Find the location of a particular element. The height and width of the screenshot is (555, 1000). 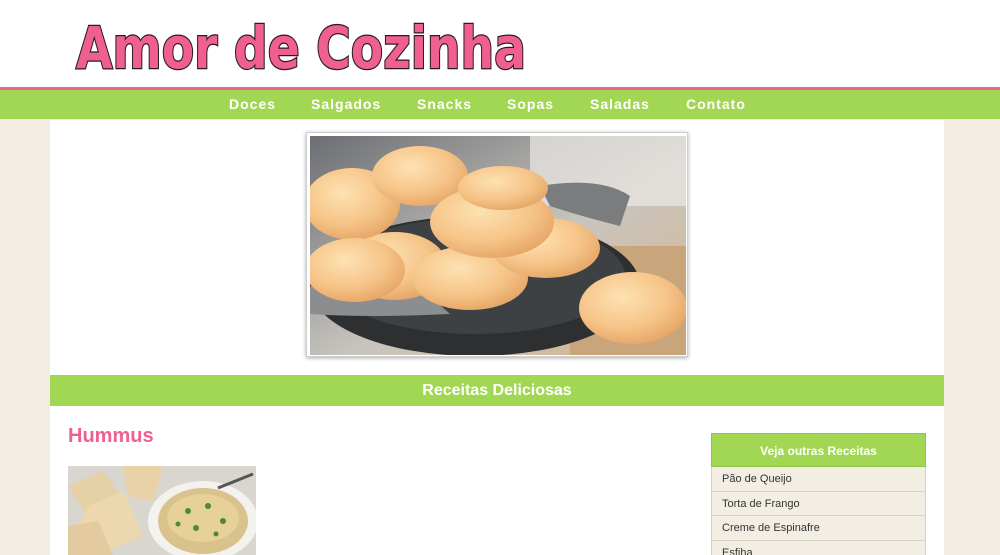

post-title: Hummus is located at coordinates (111, 436).